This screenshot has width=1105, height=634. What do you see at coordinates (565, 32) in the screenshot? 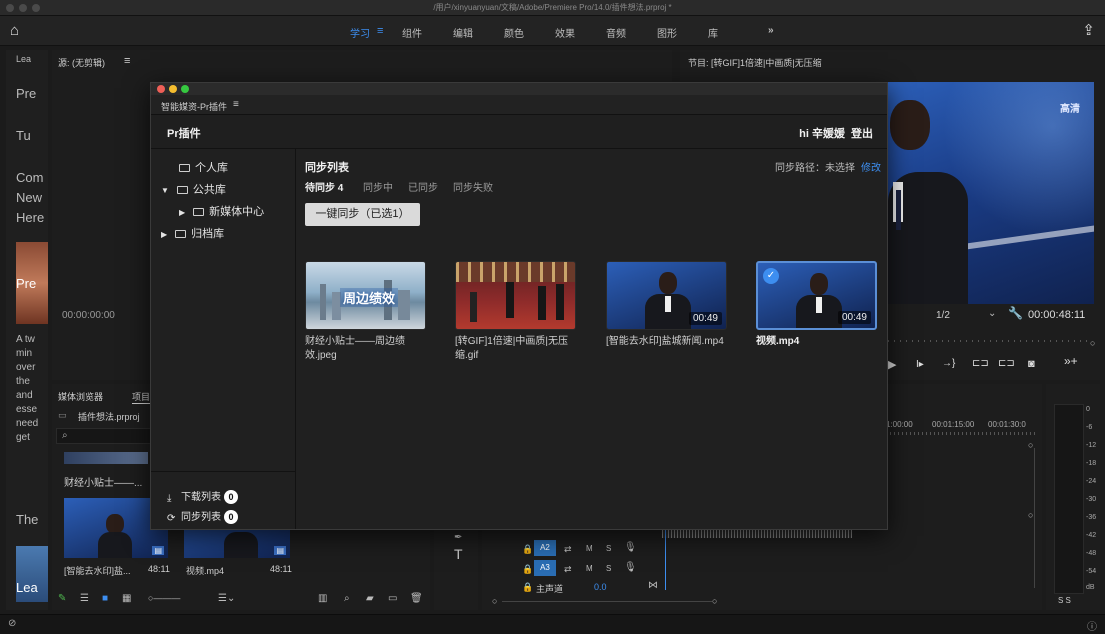
I see `workspace-effects: 效果` at bounding box center [565, 32].